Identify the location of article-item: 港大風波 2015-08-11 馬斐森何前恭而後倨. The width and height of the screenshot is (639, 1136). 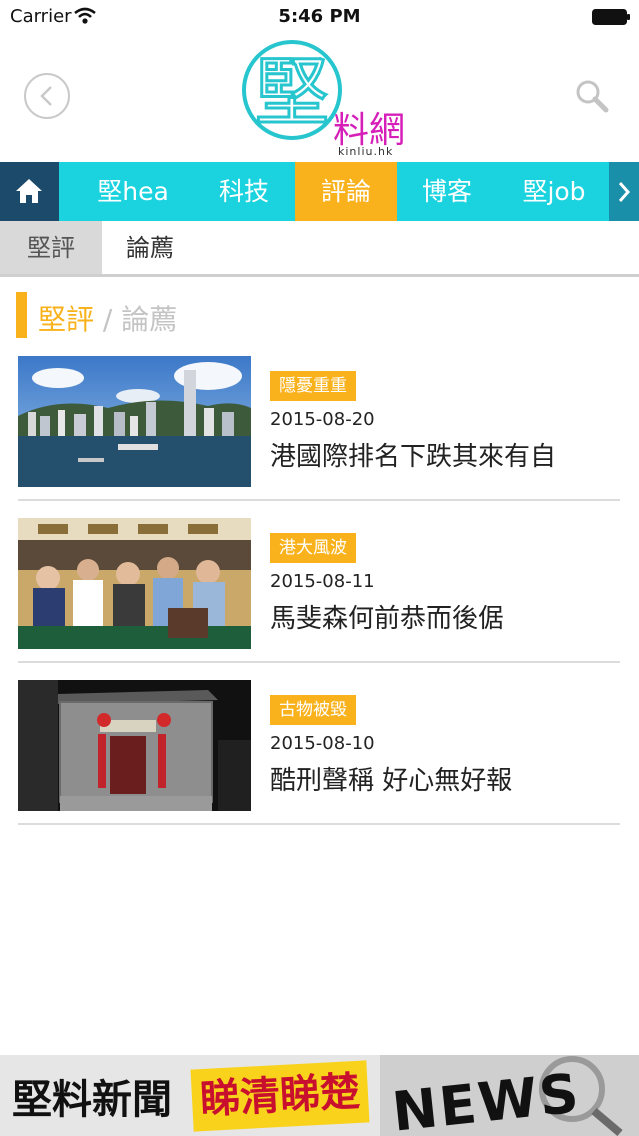
(319, 590).